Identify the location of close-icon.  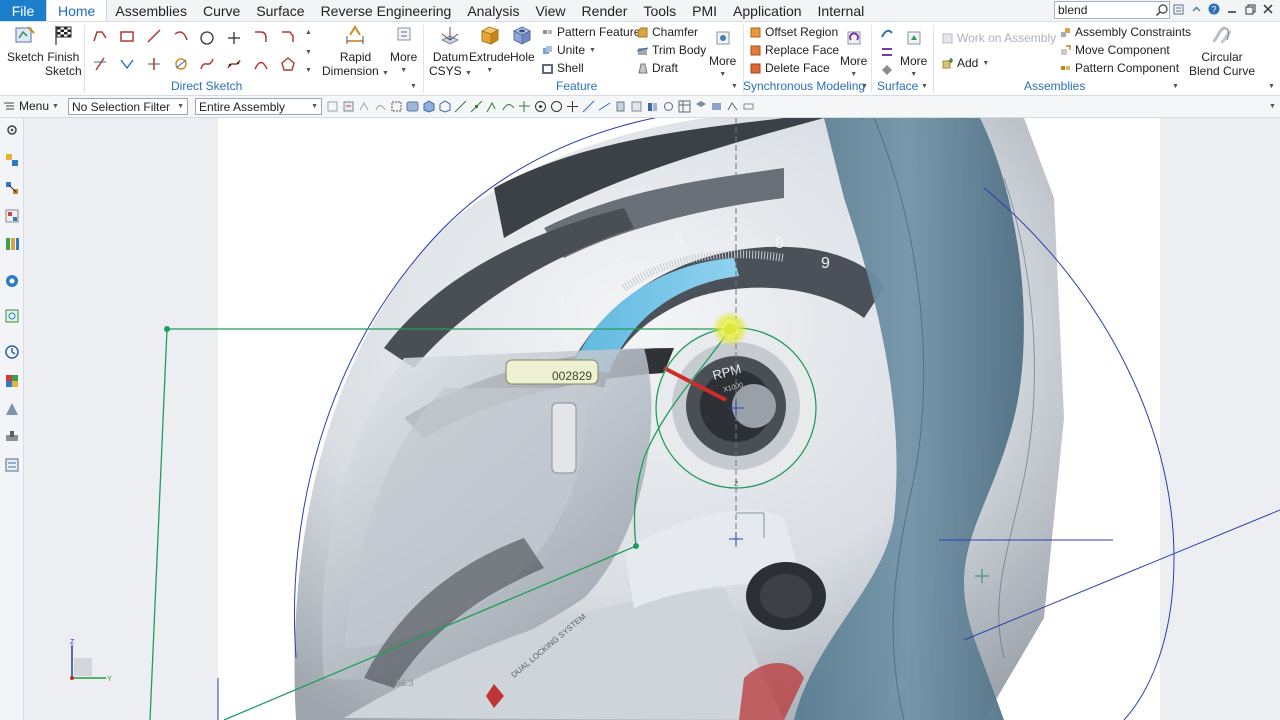
(1268, 9).